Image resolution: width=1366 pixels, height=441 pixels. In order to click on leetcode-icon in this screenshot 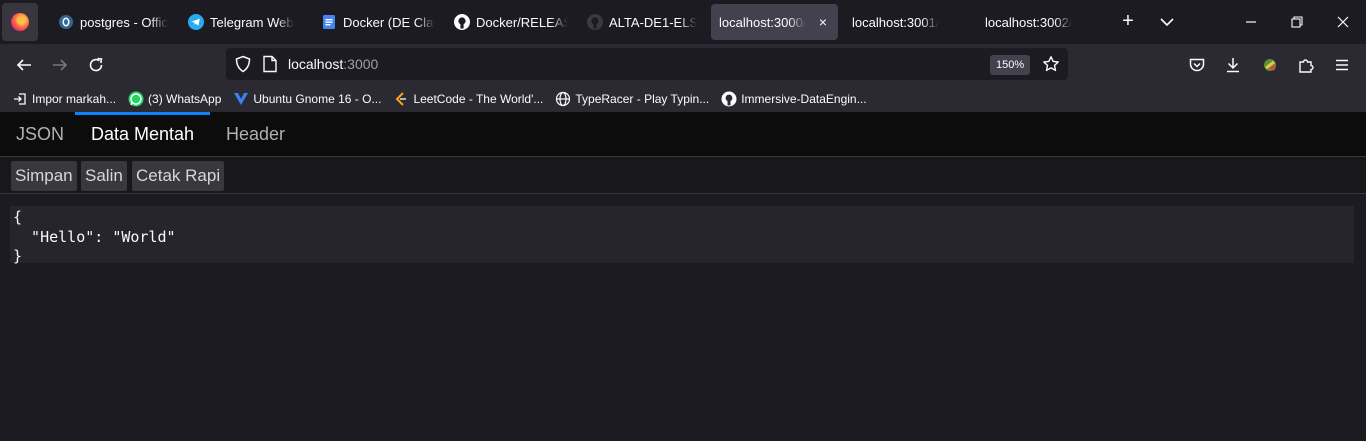, I will do `click(401, 99)`.